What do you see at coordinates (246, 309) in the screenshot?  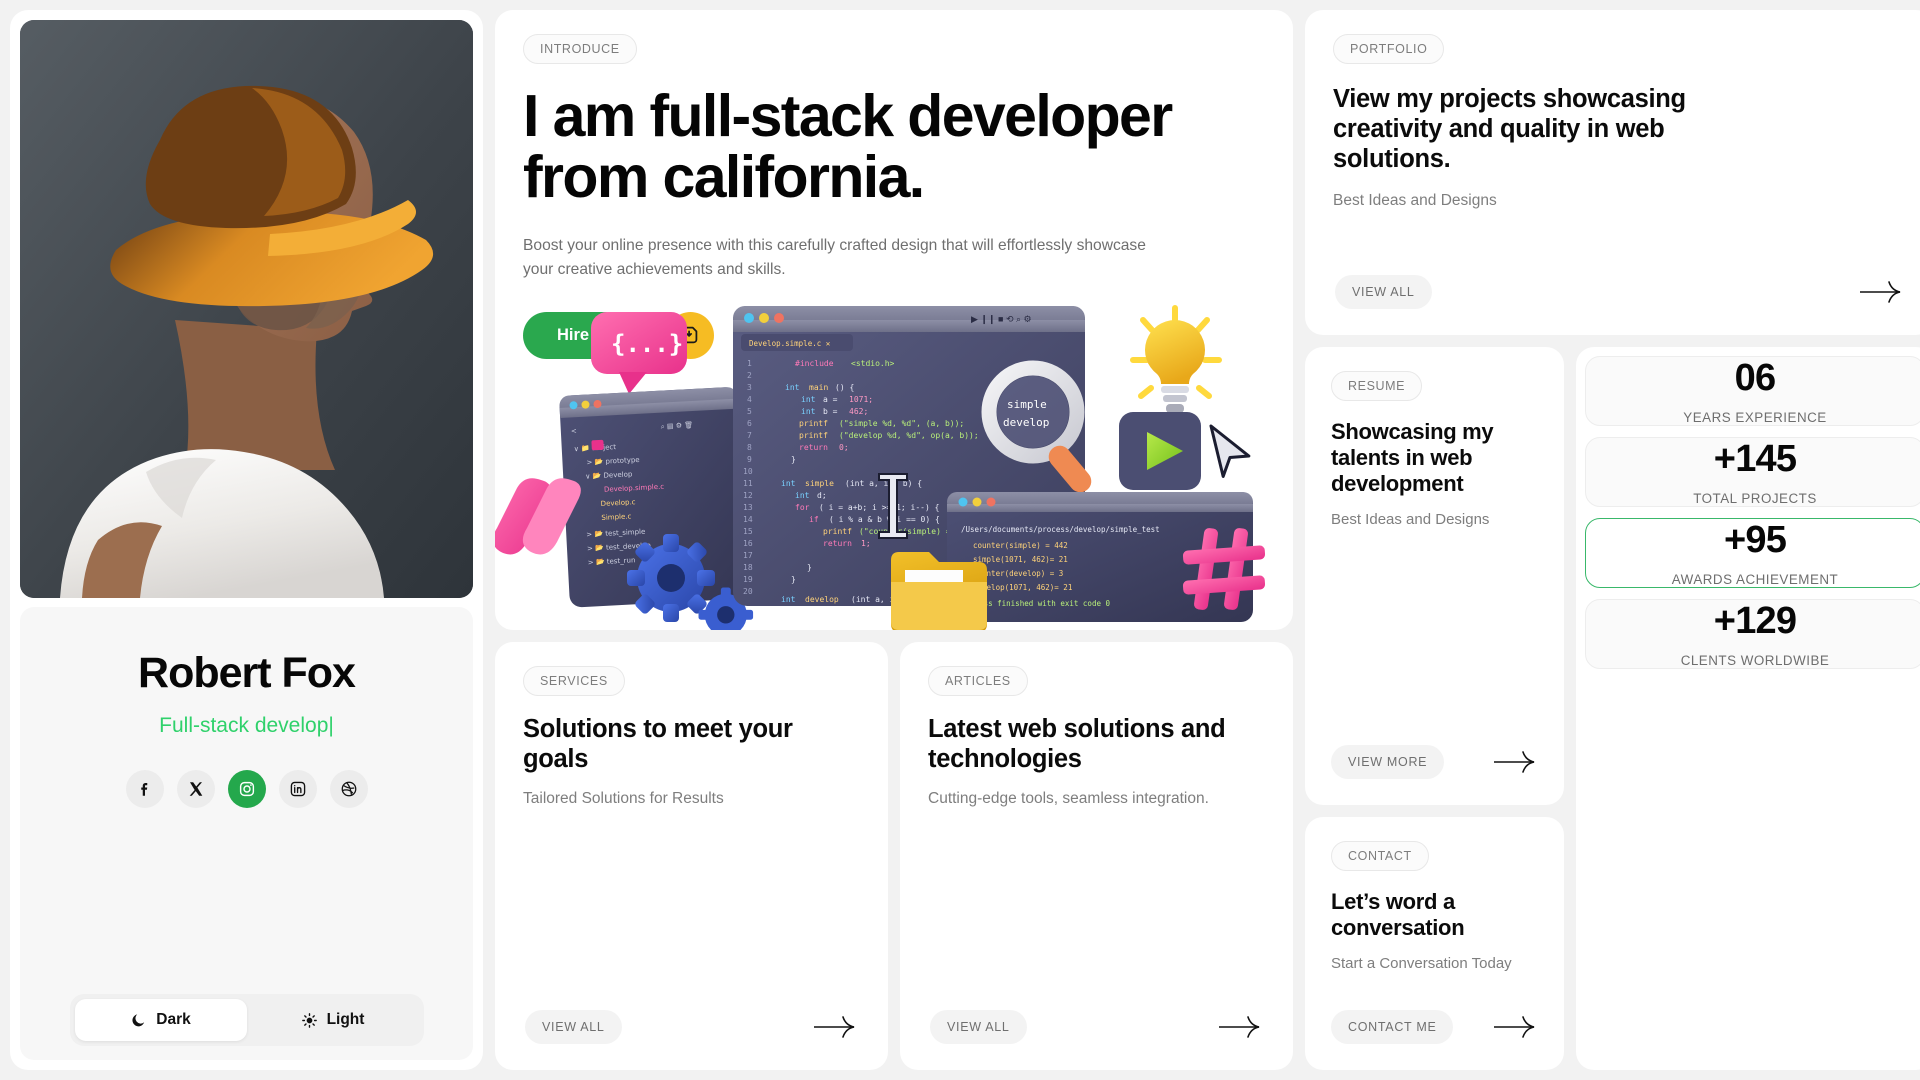 I see `profile-photo` at bounding box center [246, 309].